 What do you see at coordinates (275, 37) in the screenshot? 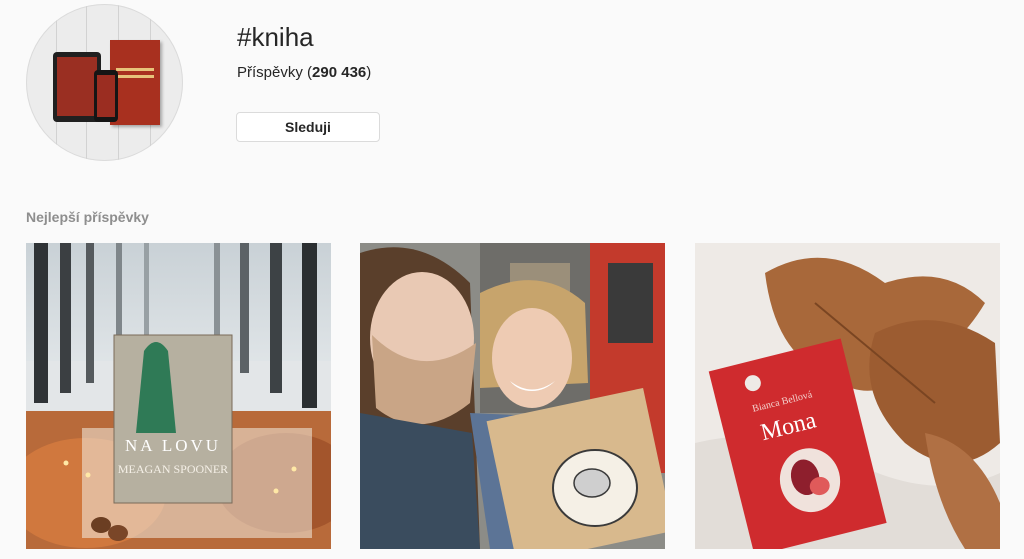
I see `hashtag-title: #kniha` at bounding box center [275, 37].